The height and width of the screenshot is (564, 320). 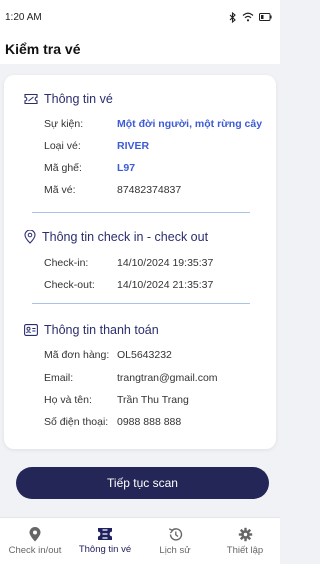 I want to click on ticket-code-row: Mã vé: 87482374837, so click(x=159, y=190).